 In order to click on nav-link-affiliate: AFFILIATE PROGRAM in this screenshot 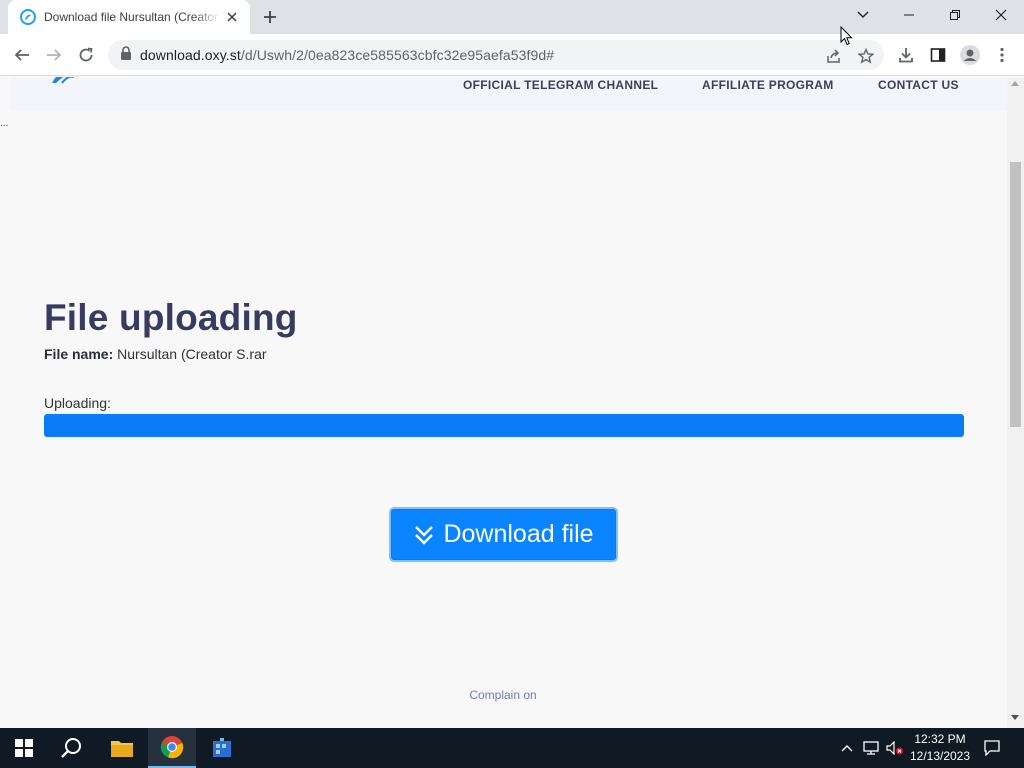, I will do `click(768, 85)`.